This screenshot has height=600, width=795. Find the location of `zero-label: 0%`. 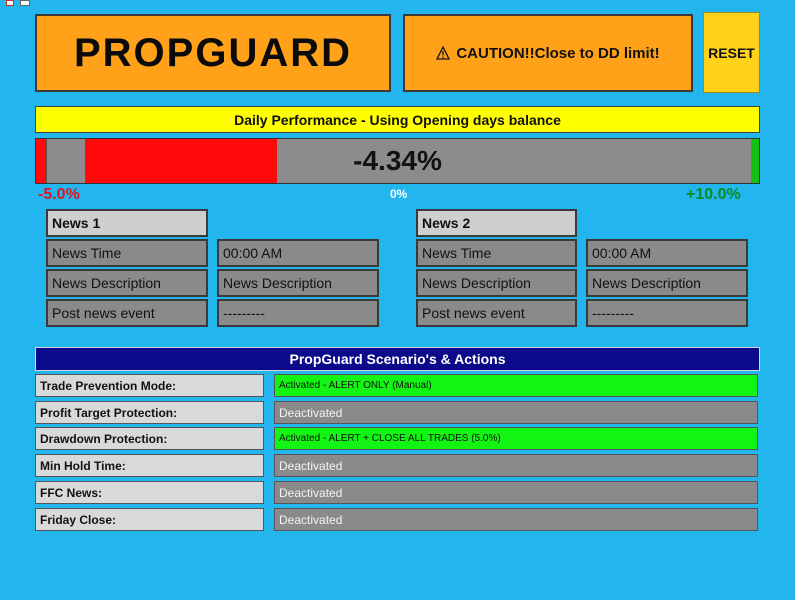

zero-label: 0% is located at coordinates (399, 194).